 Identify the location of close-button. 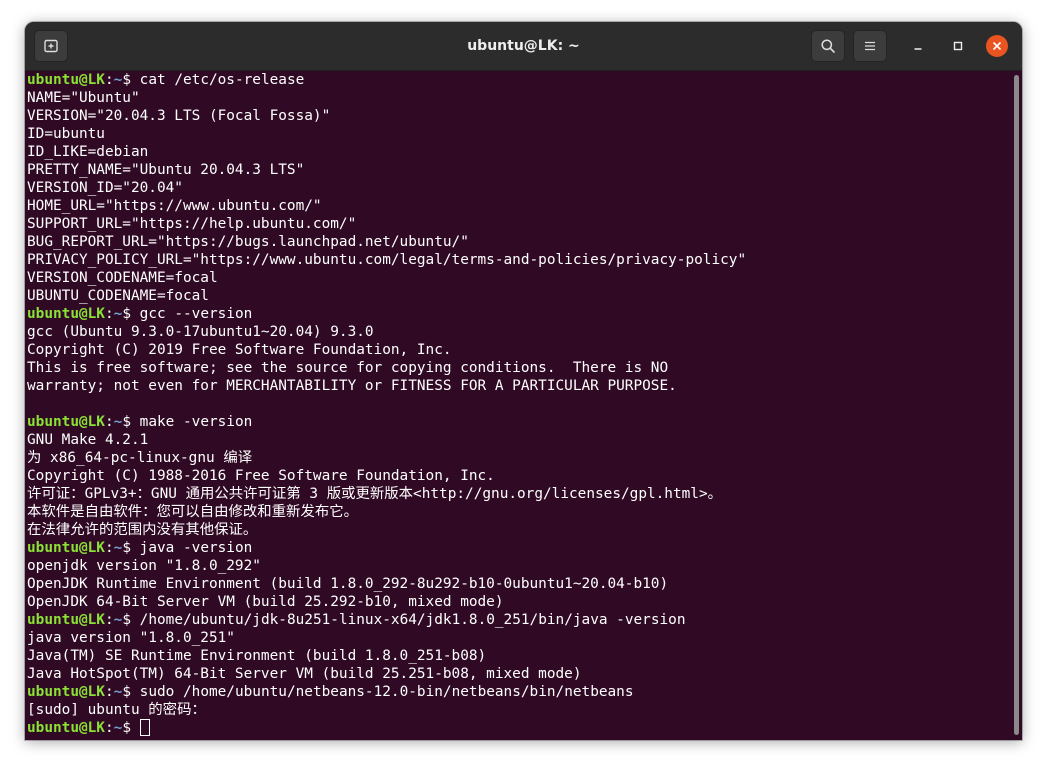
(997, 46).